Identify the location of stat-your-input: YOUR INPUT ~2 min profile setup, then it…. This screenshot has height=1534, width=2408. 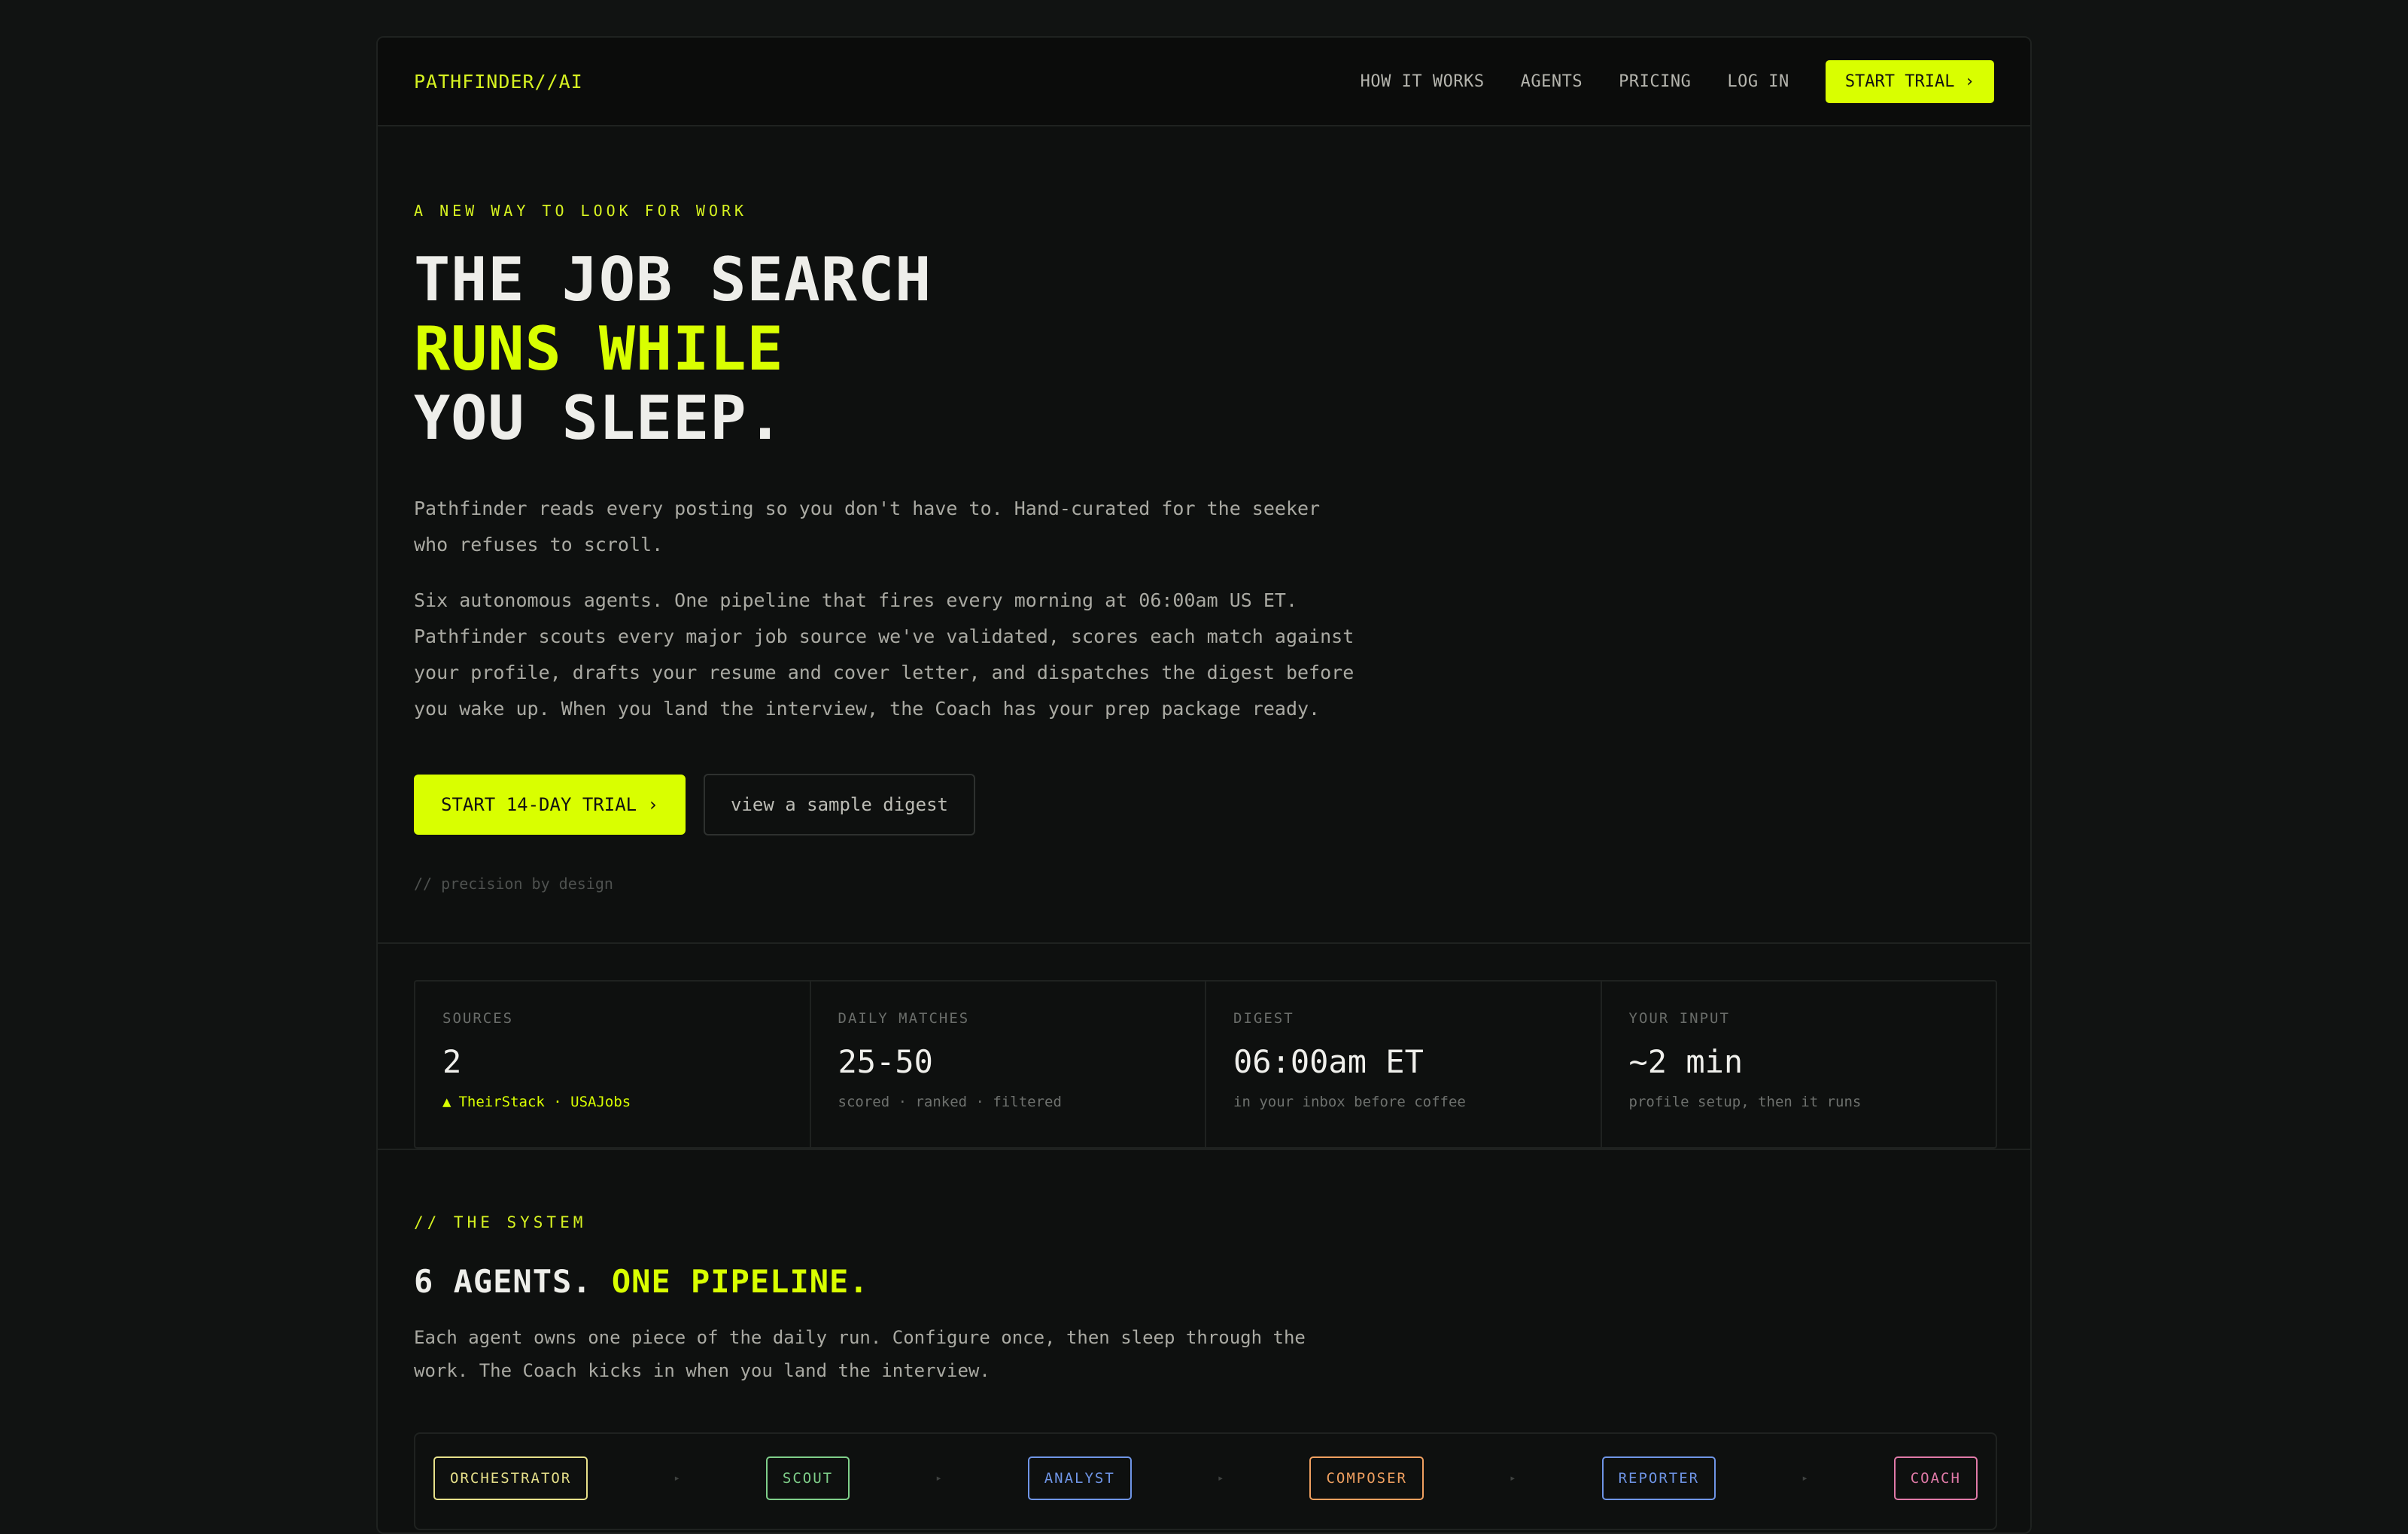
(1799, 1064).